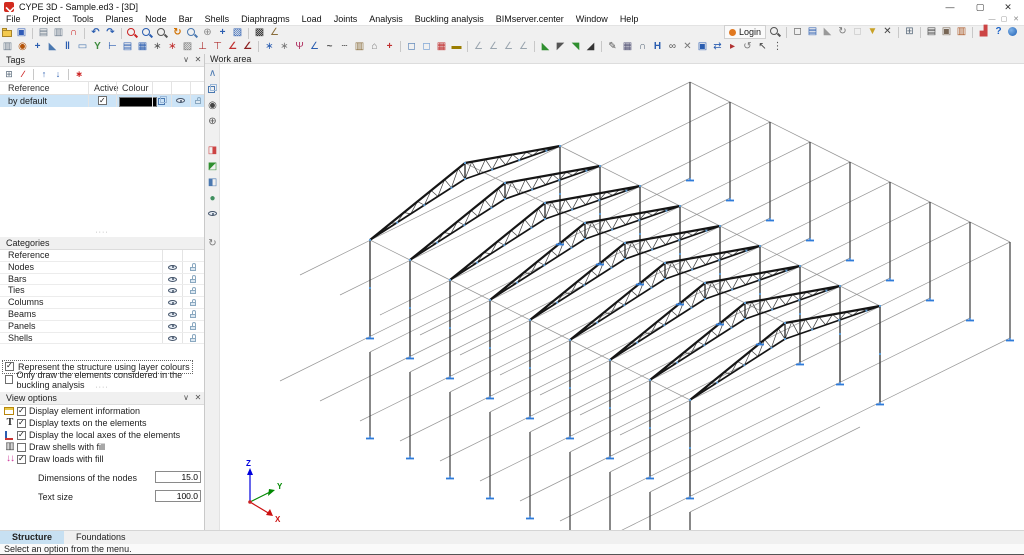  I want to click on hide-elements-icon, so click(212, 214).